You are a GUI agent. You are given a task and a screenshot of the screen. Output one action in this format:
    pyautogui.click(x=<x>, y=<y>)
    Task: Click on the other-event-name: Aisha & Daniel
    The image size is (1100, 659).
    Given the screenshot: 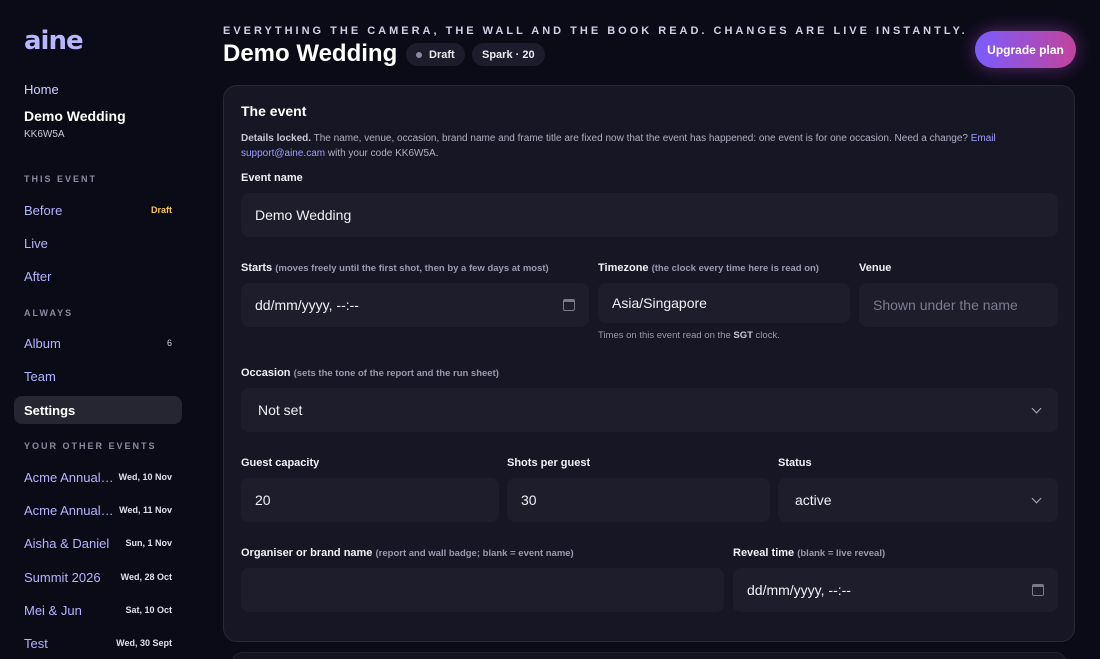 What is the action you would take?
    pyautogui.click(x=67, y=543)
    